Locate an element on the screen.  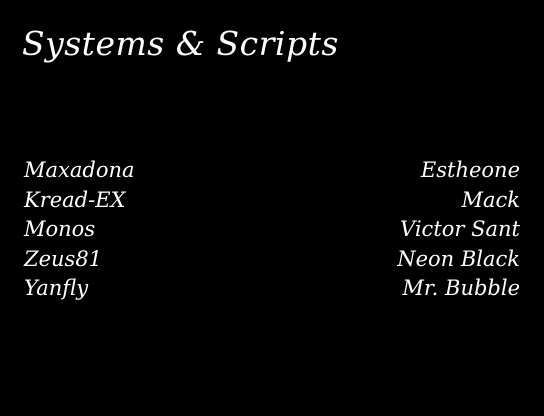
credit-name: Monos is located at coordinates (60, 229).